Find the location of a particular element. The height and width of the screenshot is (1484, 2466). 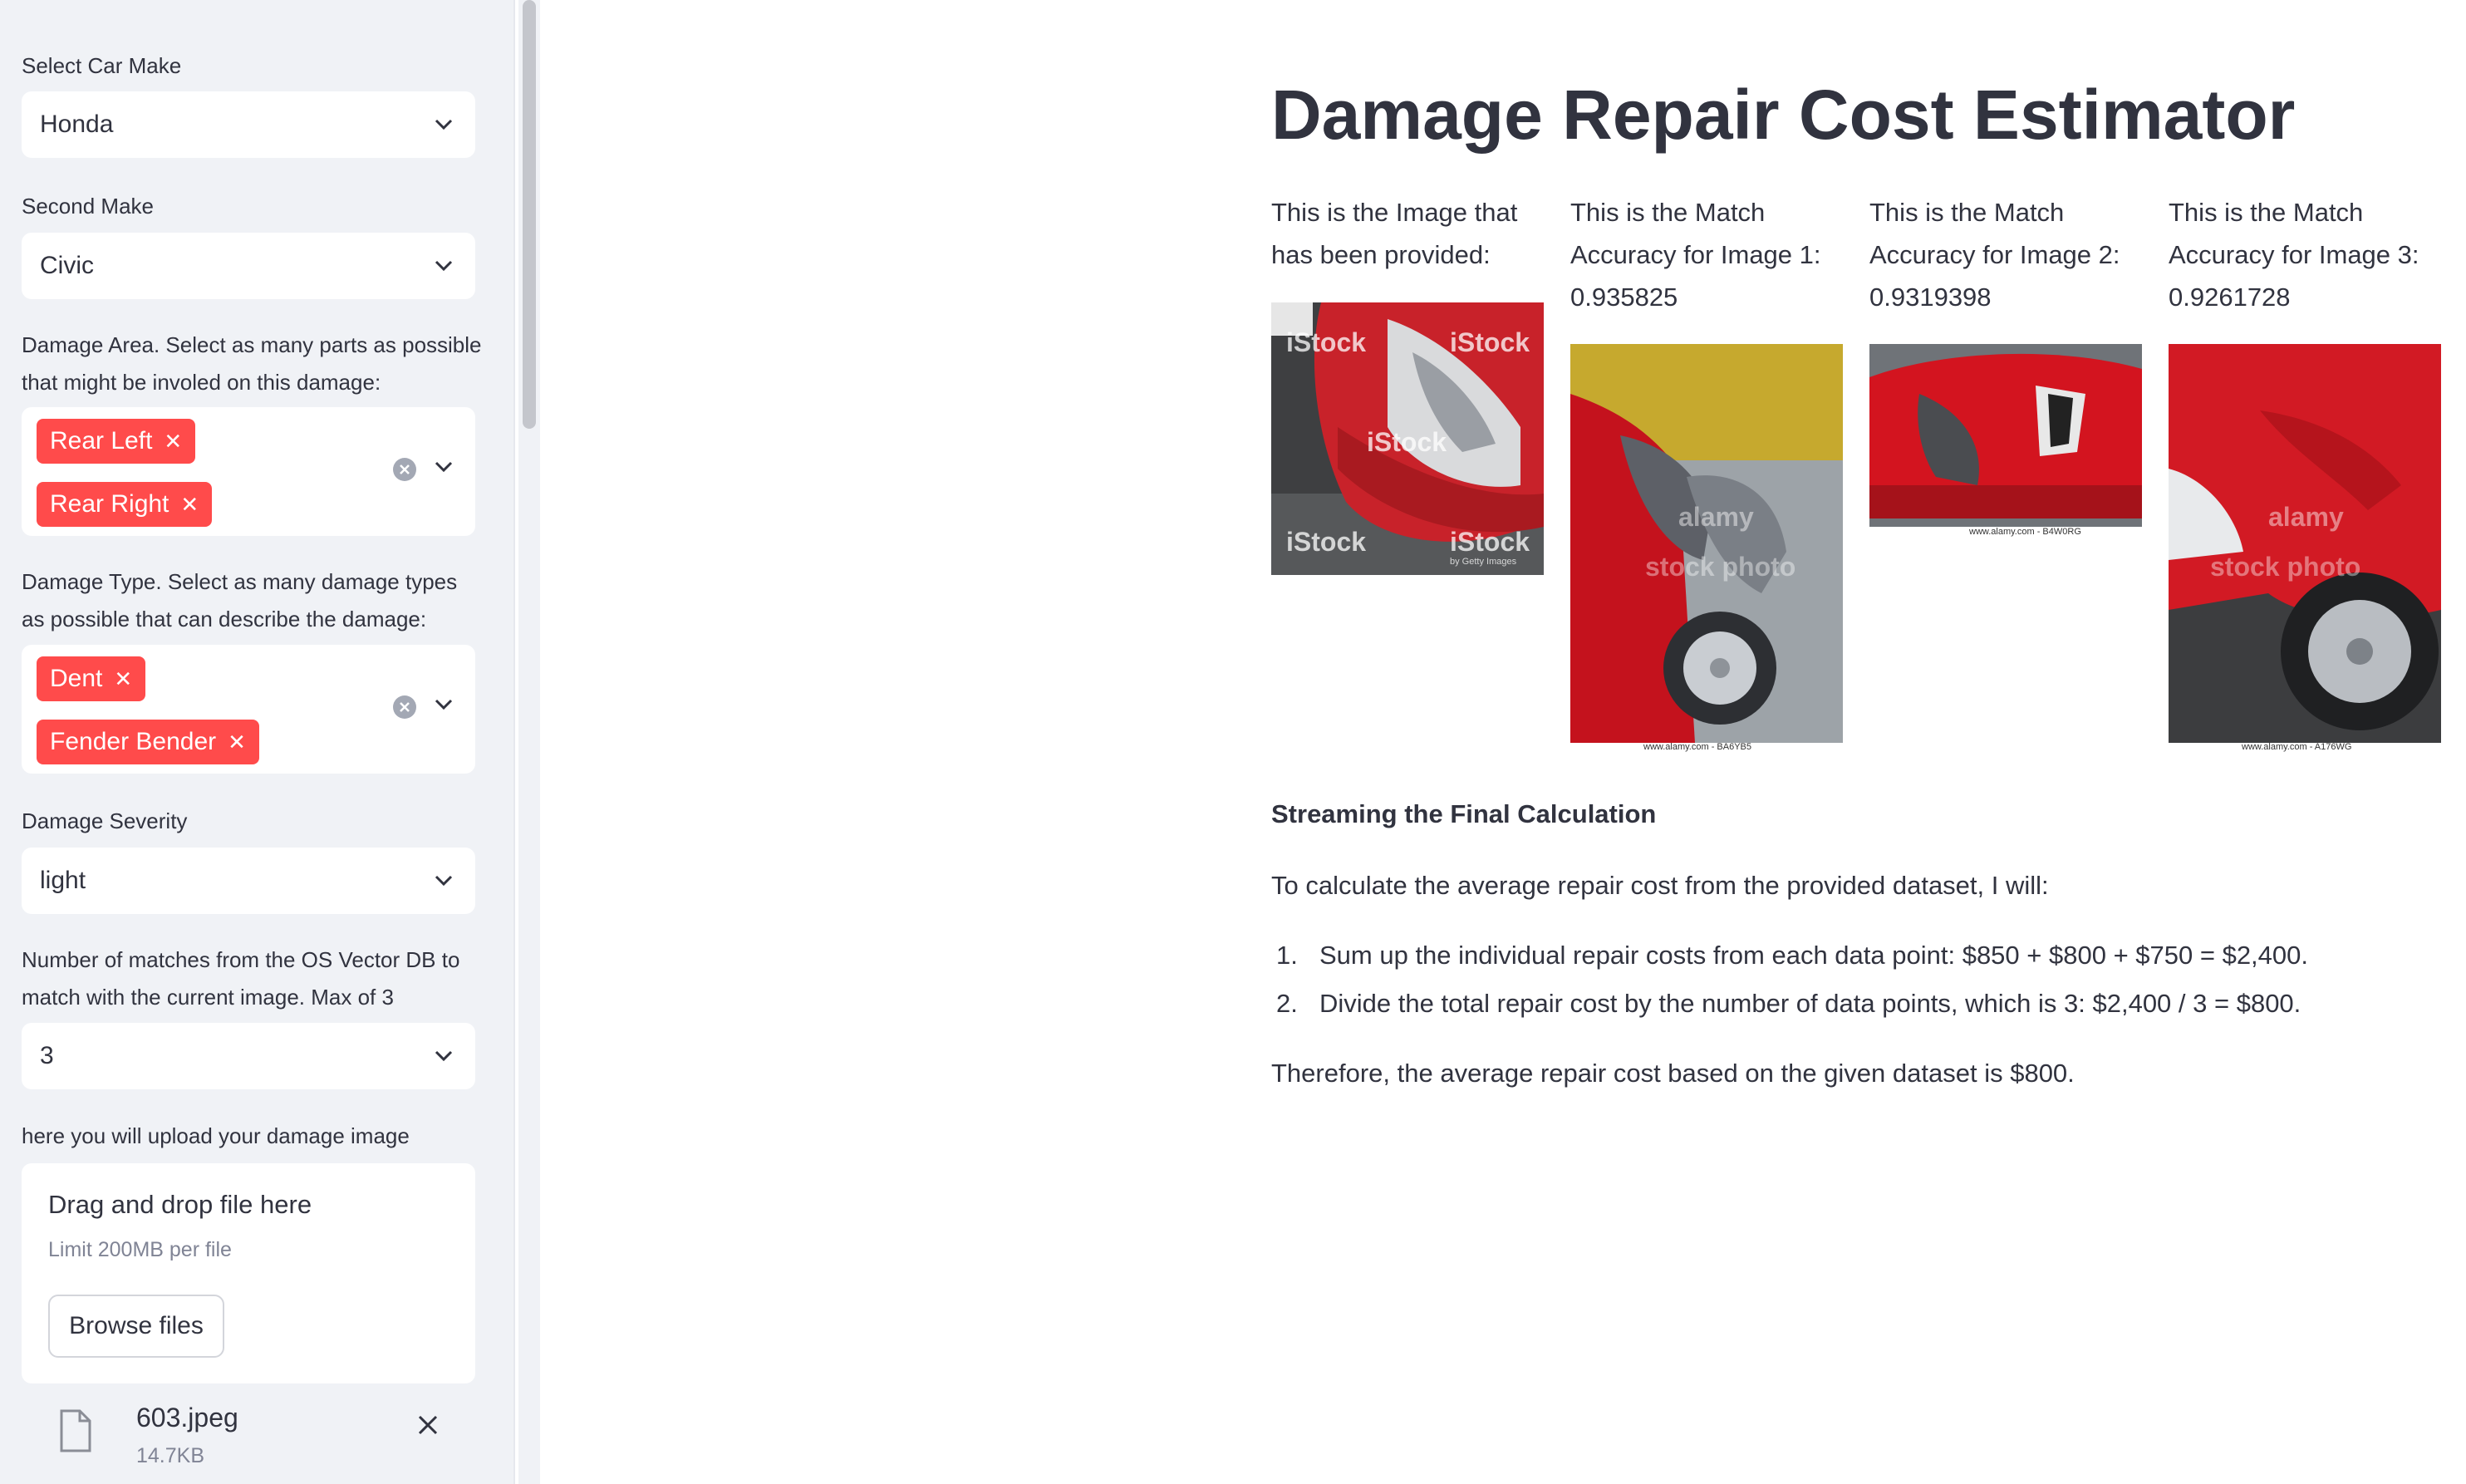

second-make-value: Civic is located at coordinates (67, 265).